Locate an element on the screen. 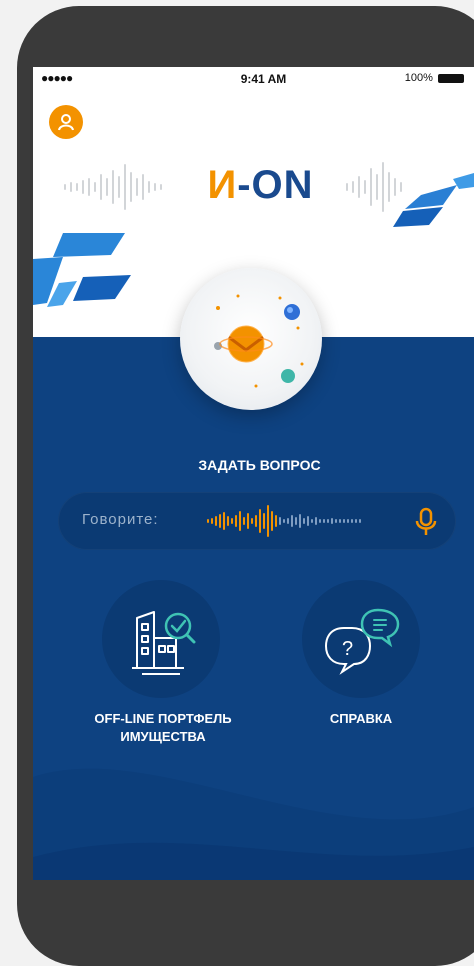 The width and height of the screenshot is (474, 966). battery-icon is located at coordinates (451, 78).